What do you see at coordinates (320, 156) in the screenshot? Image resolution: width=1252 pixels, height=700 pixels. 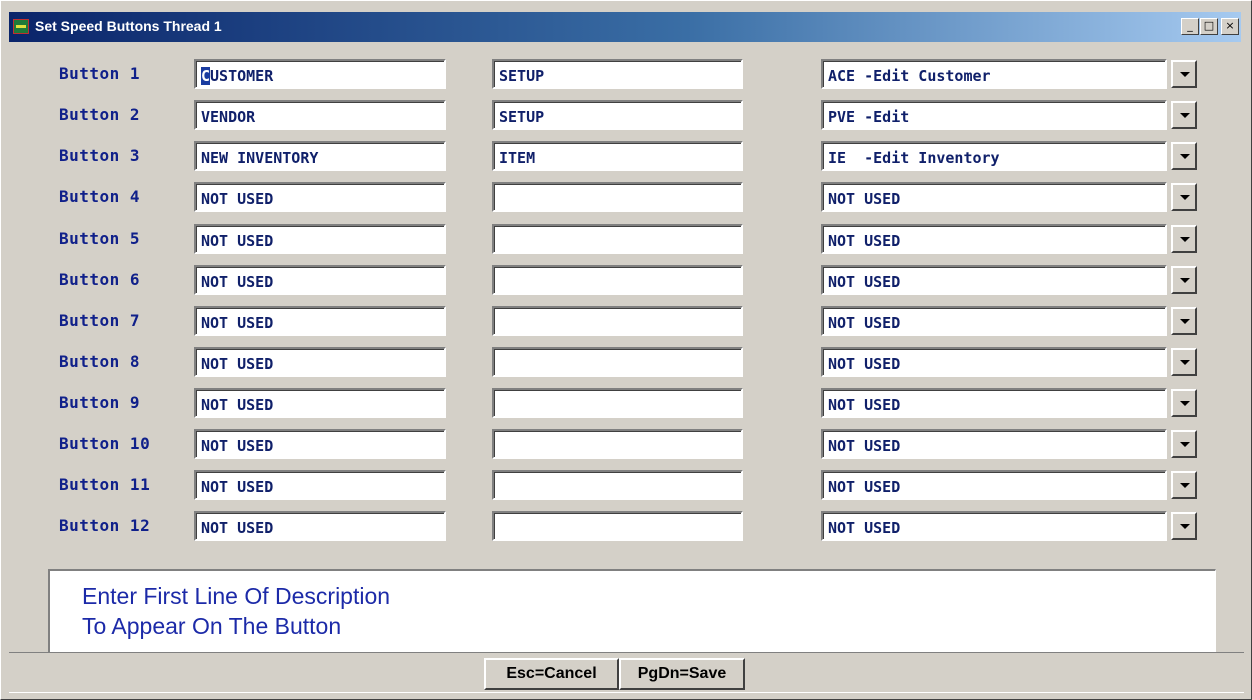 I see `line1-field: NEW INVENTORY` at bounding box center [320, 156].